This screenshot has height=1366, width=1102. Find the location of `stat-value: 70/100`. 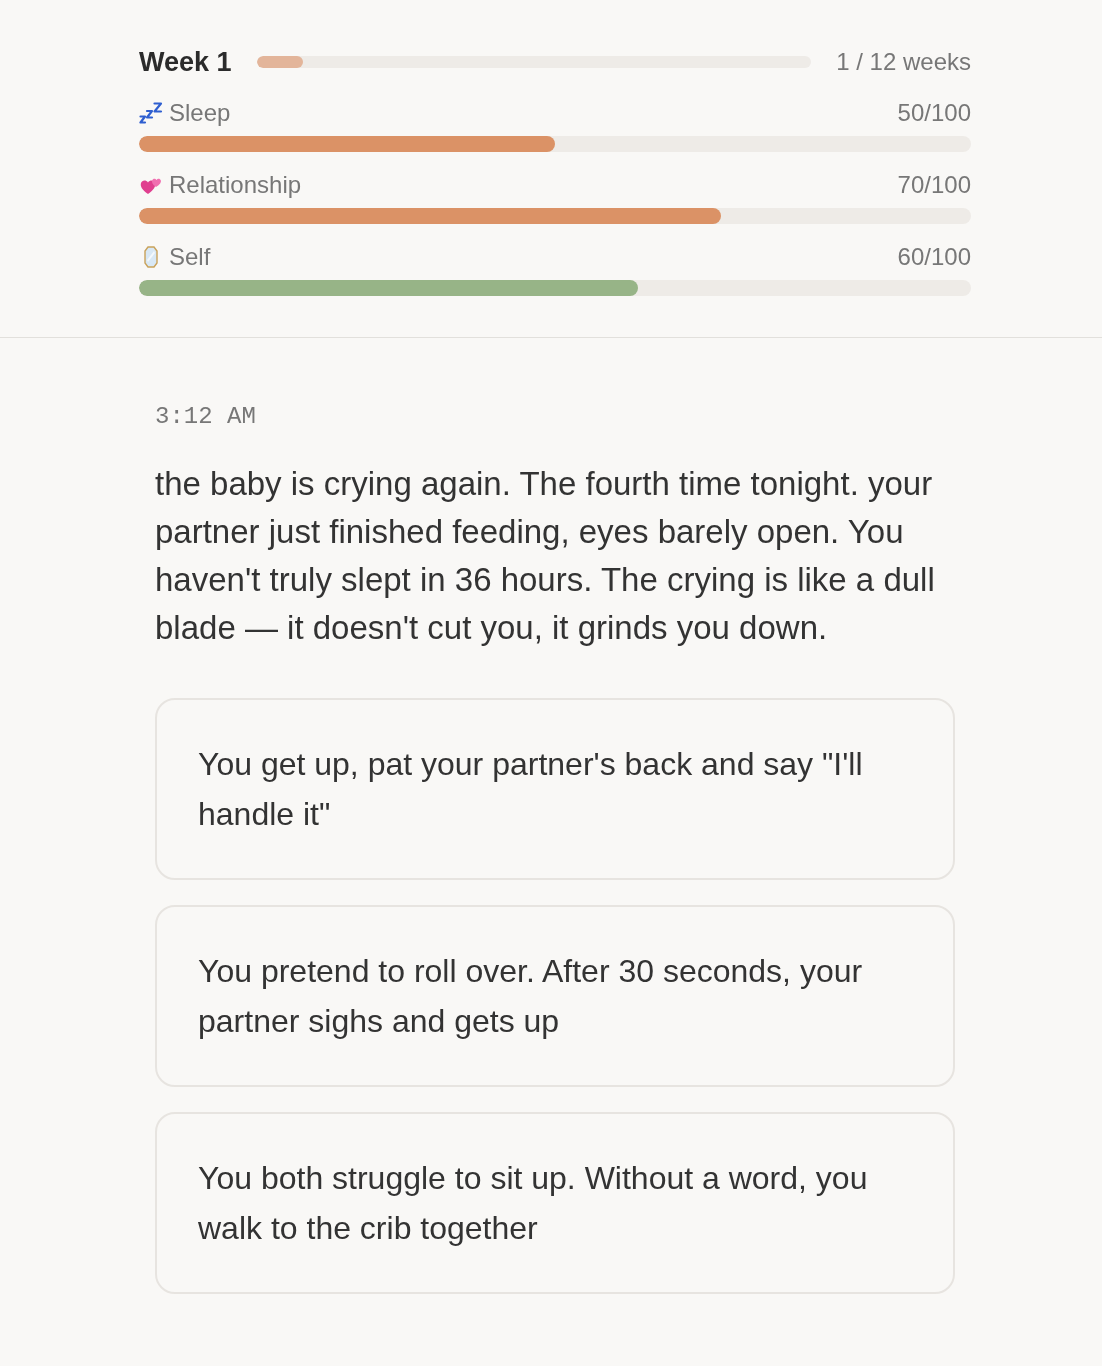

stat-value: 70/100 is located at coordinates (934, 185).